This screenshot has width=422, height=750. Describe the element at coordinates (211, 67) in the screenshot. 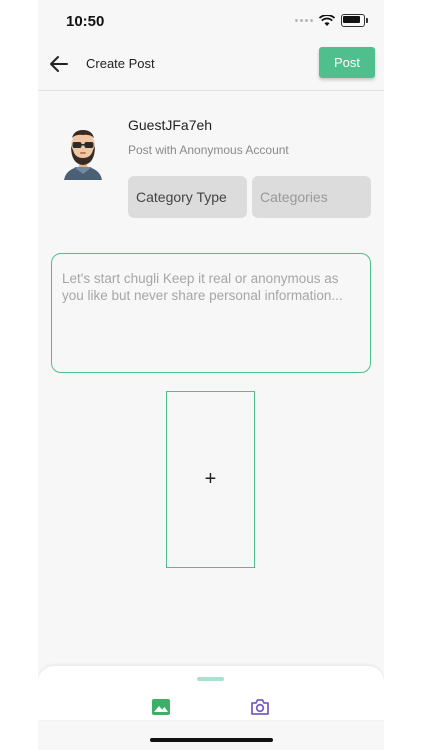

I see `app-header: Create Post Post` at that location.